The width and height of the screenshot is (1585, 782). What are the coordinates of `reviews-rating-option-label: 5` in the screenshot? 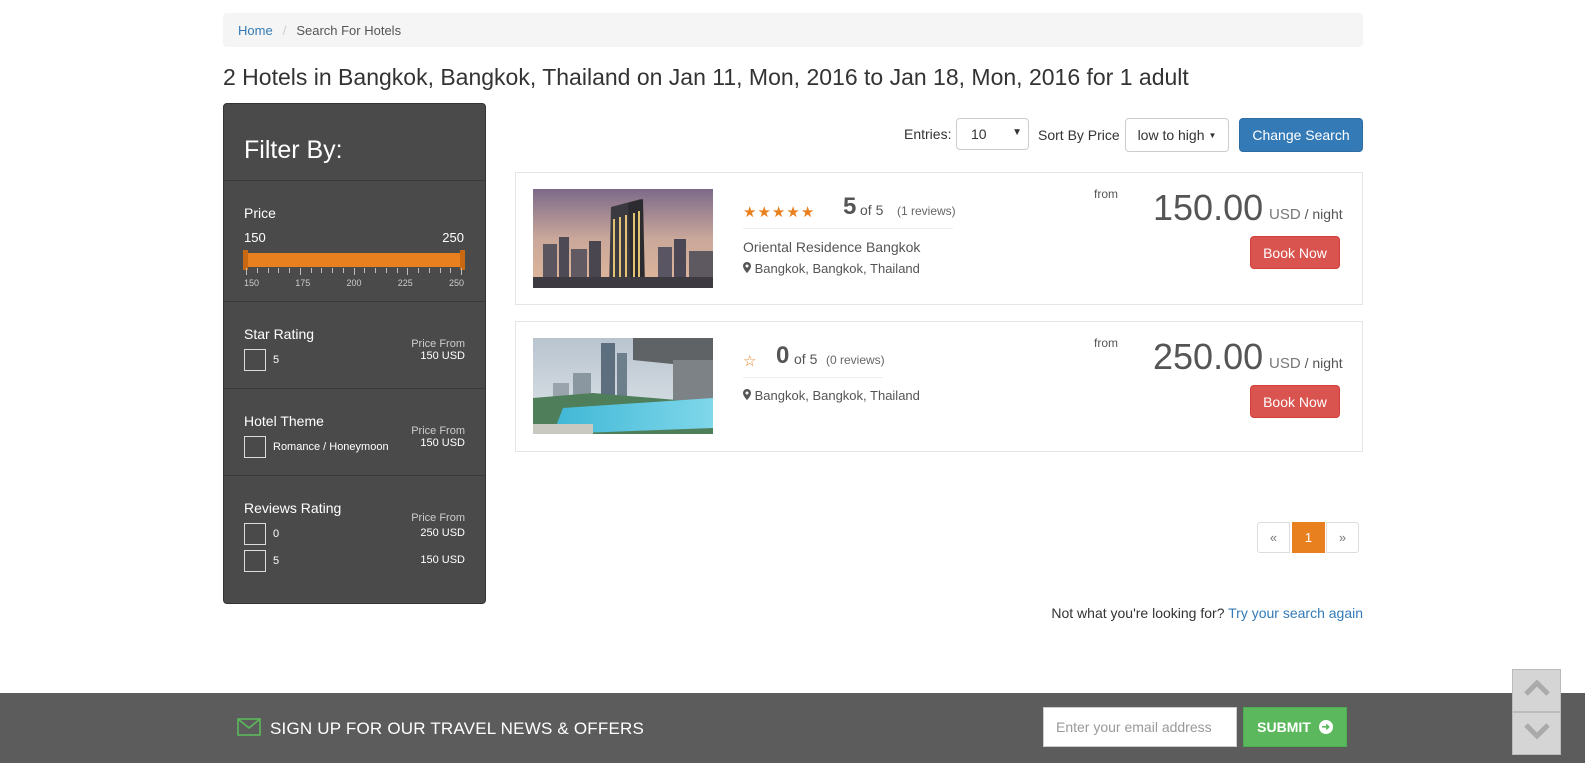 It's located at (276, 561).